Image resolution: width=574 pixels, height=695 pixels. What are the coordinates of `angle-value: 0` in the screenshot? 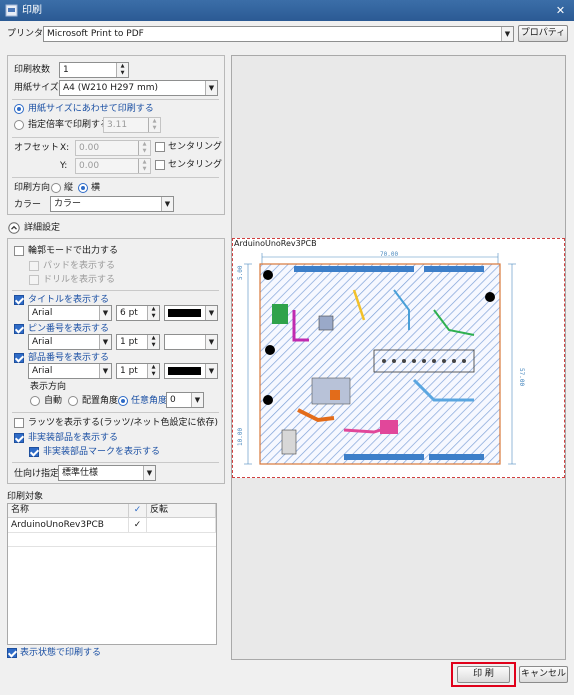 It's located at (173, 400).